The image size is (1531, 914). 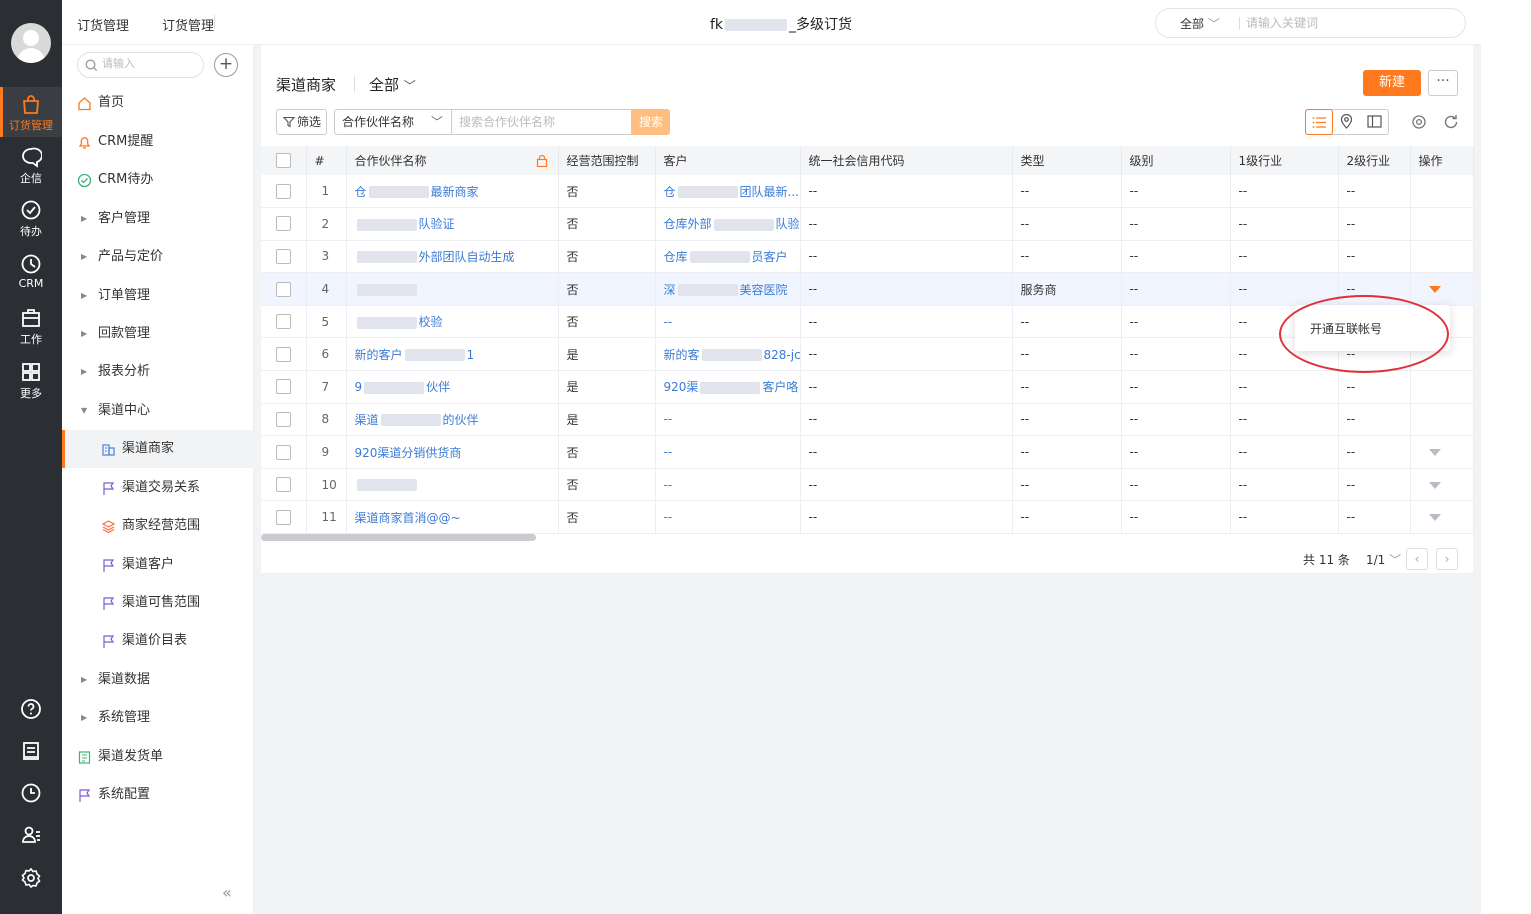 I want to click on sidebar-item-system-config: 系统配置, so click(x=158, y=795).